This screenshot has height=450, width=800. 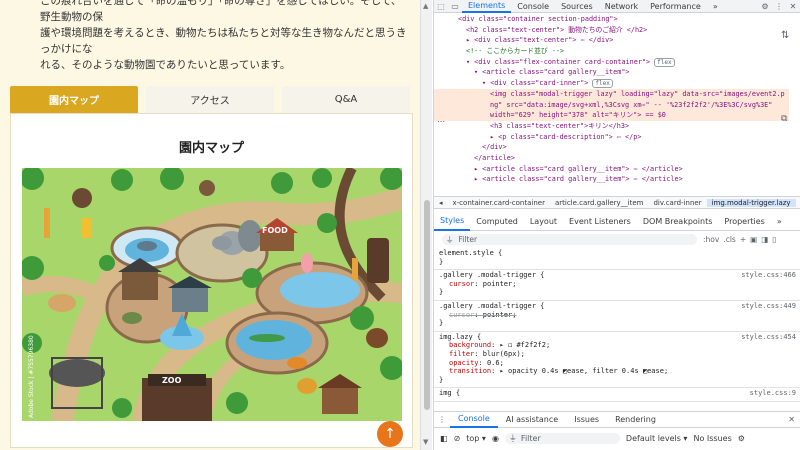 I want to click on crumb-item: x-container.card-container, so click(x=499, y=203).